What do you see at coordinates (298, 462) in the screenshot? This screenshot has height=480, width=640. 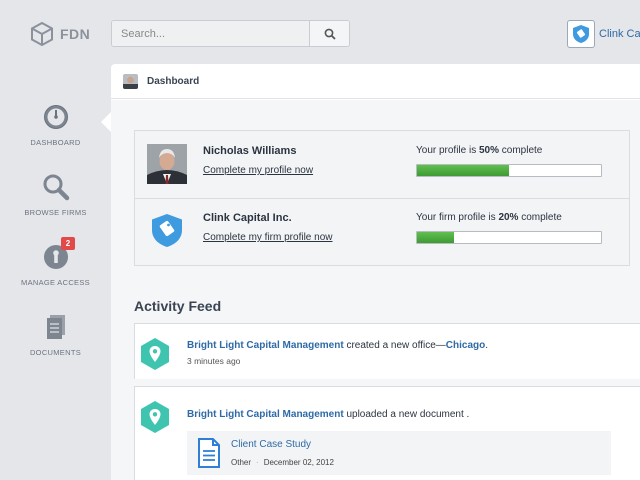 I see `document-date: December 02, 2012` at bounding box center [298, 462].